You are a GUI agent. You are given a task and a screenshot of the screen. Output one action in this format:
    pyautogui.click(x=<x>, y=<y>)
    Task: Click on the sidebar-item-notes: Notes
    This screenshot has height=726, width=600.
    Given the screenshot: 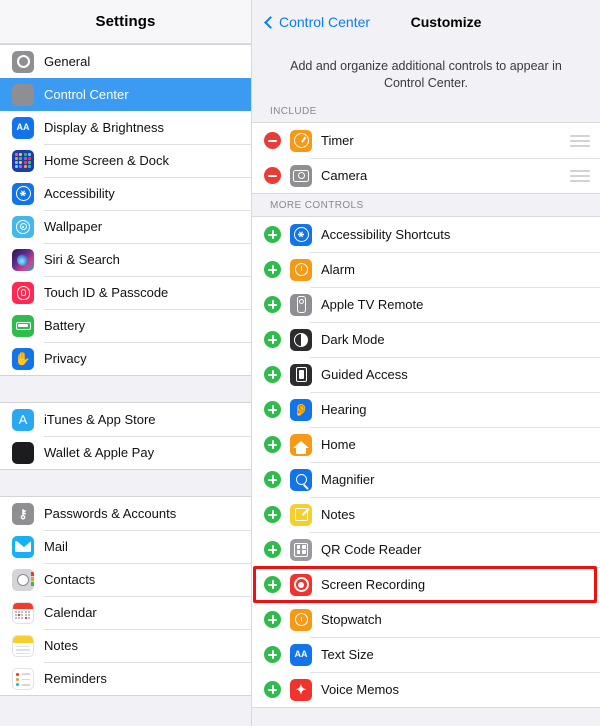 What is the action you would take?
    pyautogui.click(x=125, y=645)
    